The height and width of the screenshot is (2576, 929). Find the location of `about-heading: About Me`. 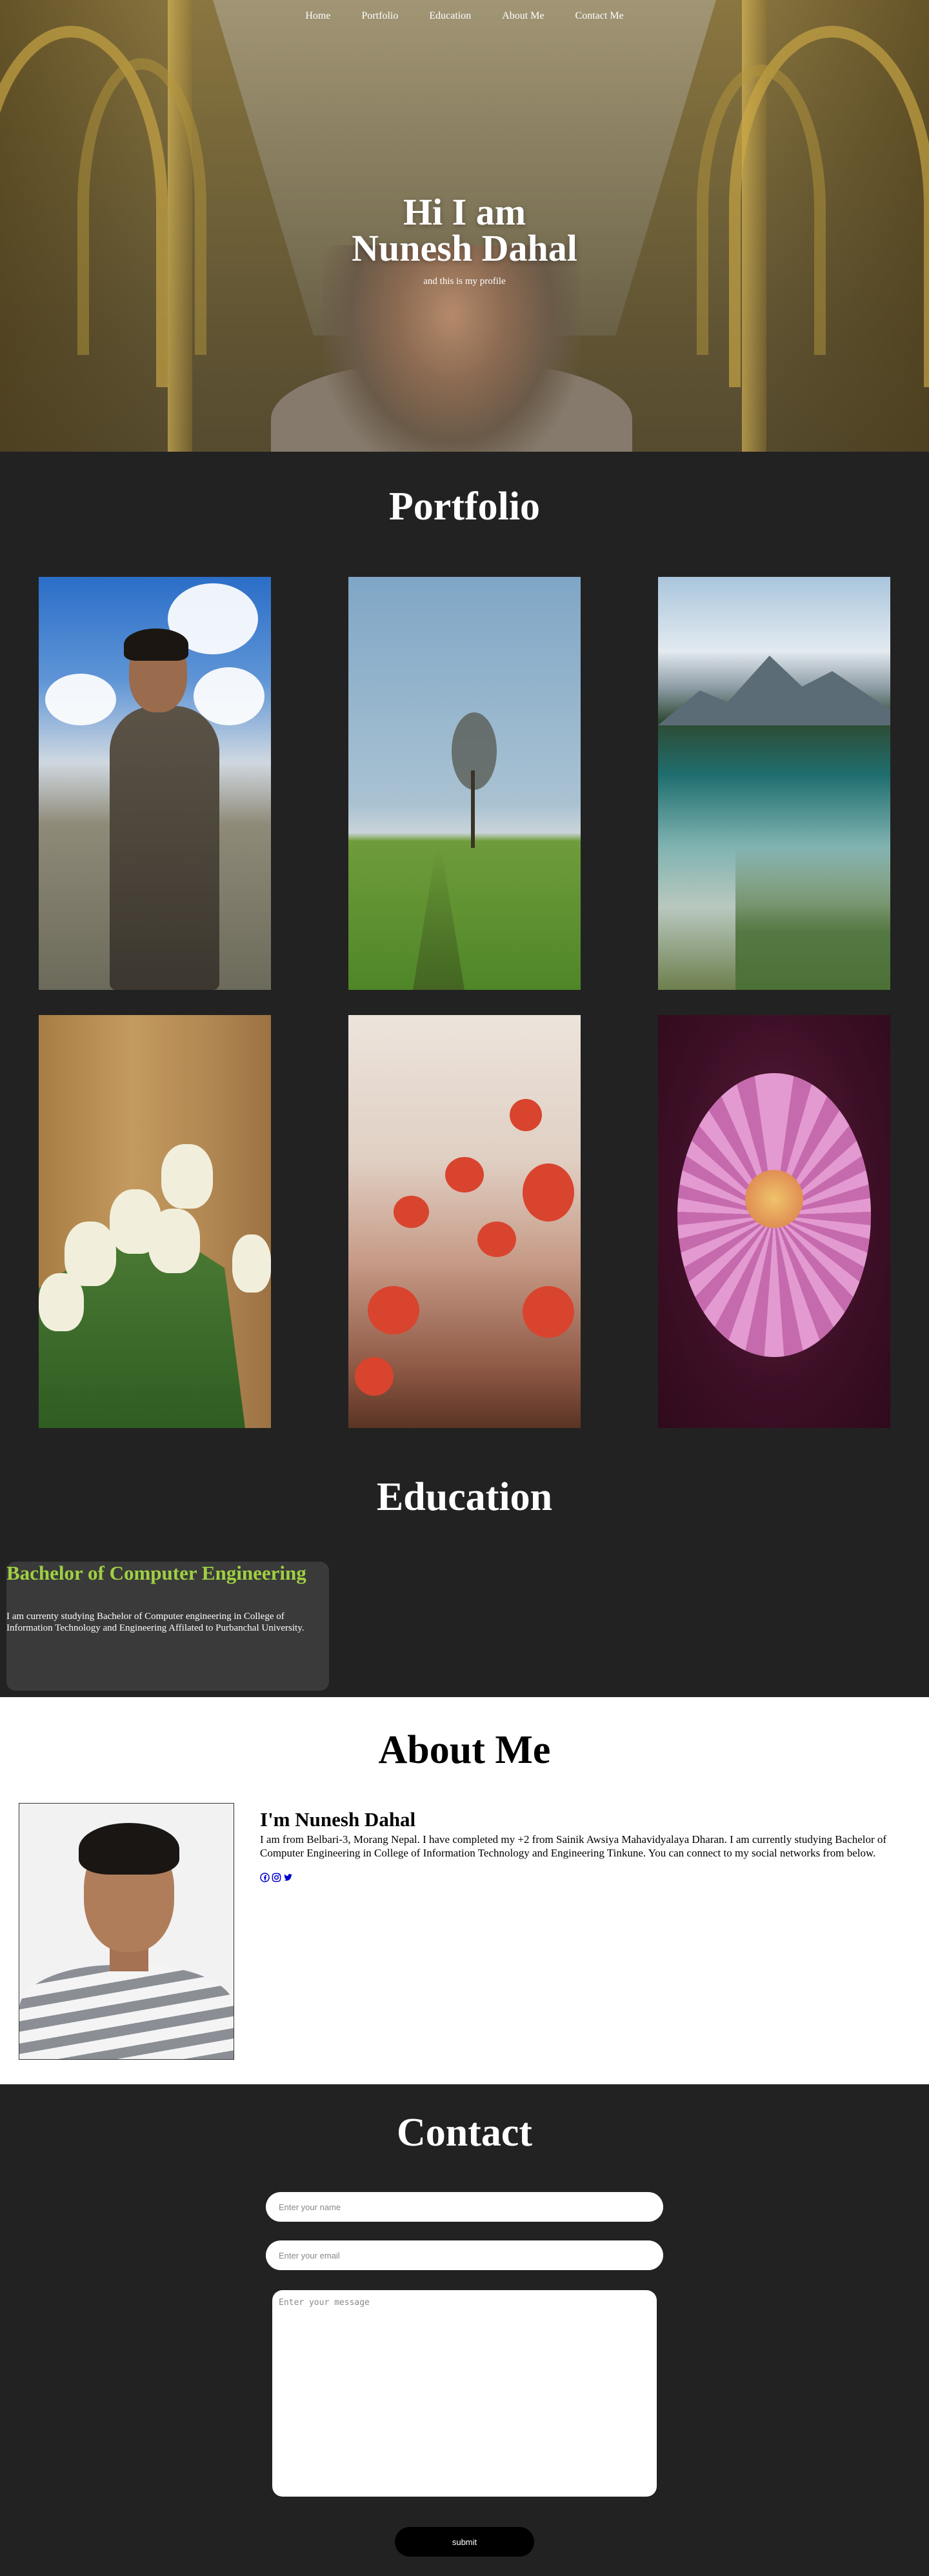

about-heading: About Me is located at coordinates (464, 1750).